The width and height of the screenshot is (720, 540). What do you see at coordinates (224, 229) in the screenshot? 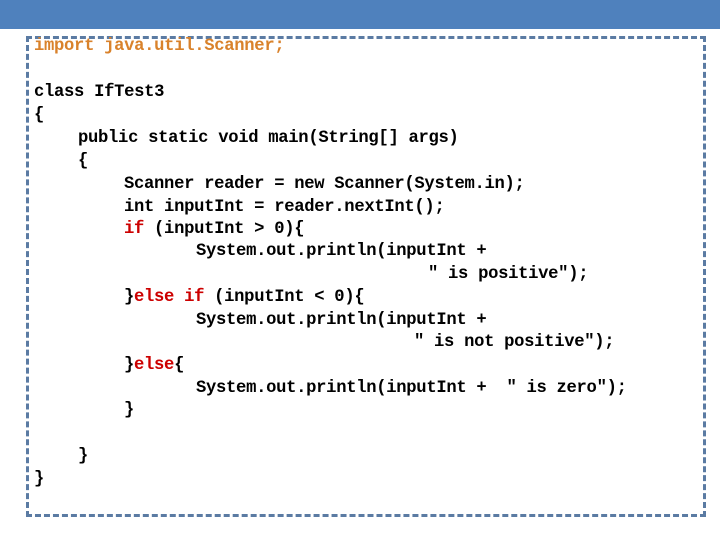
I see `if-condition: (inputInt > 0){` at bounding box center [224, 229].